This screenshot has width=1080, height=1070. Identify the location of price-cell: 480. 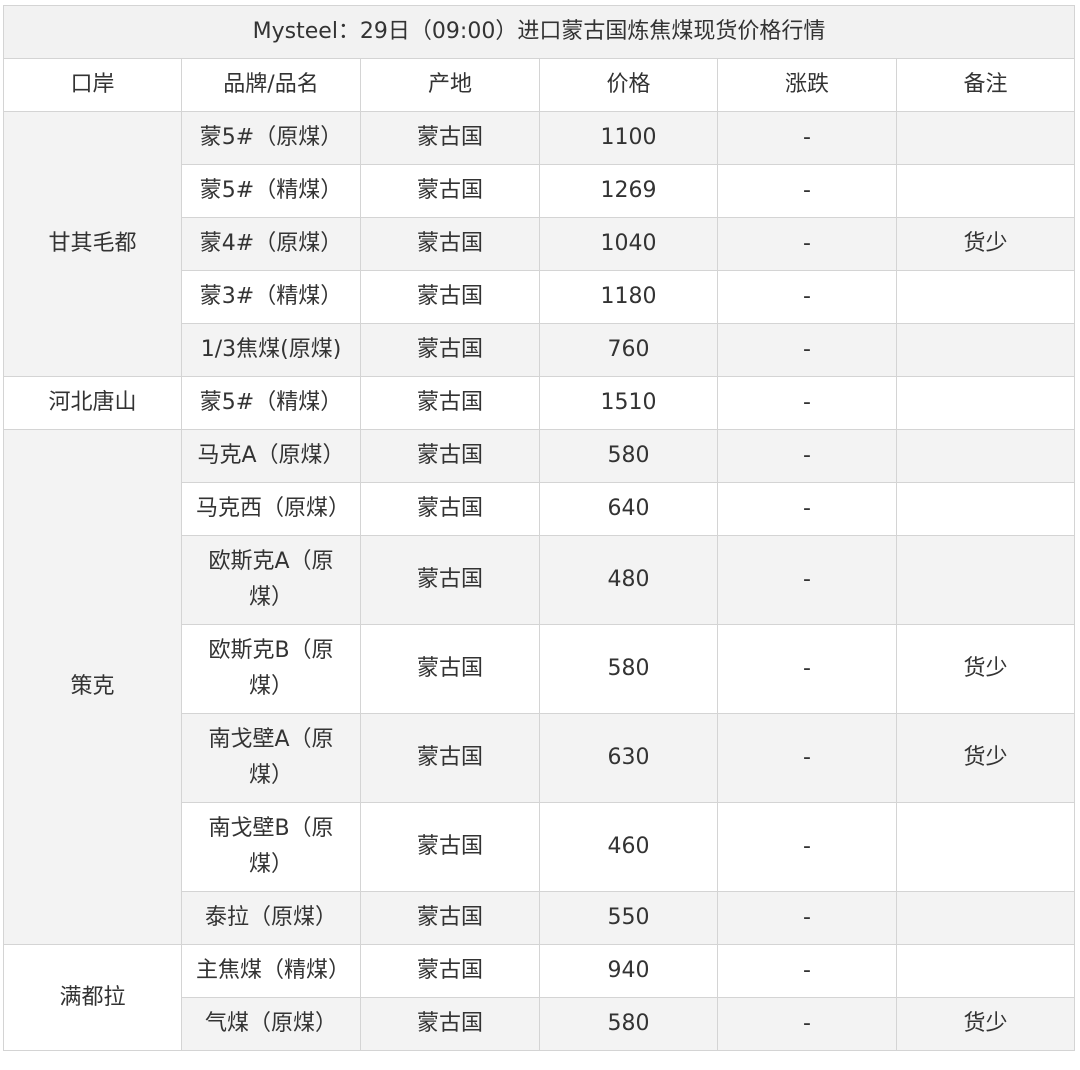
(628, 580).